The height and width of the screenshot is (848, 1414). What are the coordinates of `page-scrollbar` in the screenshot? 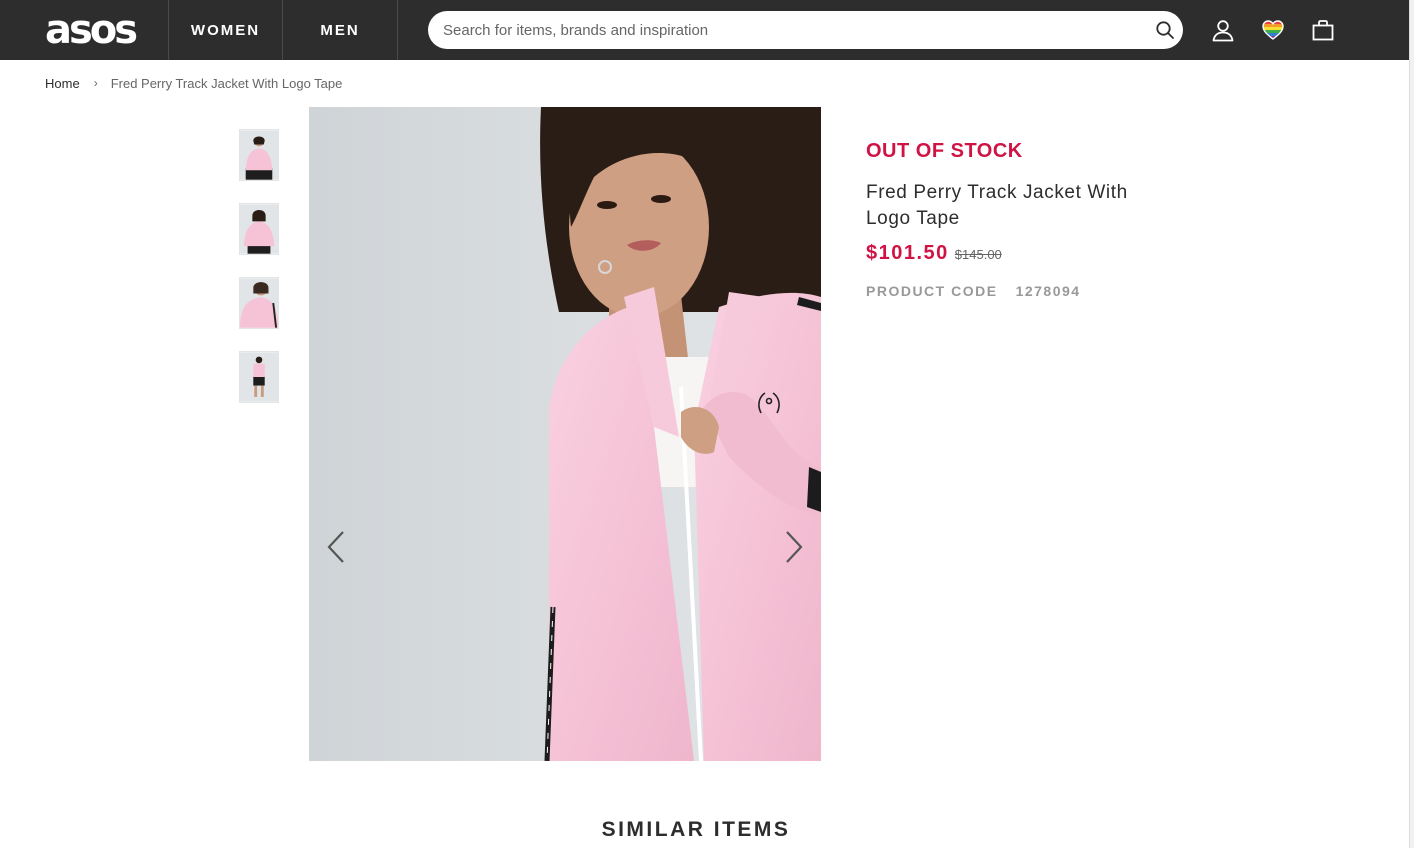 It's located at (1411, 424).